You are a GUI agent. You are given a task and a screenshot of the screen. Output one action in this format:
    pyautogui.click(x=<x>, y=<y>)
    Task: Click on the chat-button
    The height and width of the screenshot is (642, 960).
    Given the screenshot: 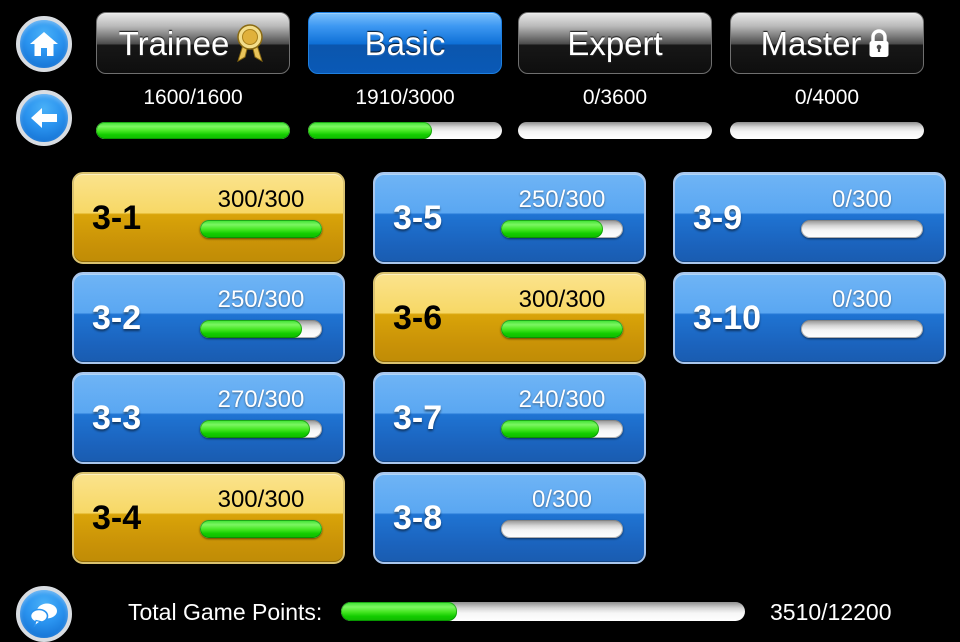 What is the action you would take?
    pyautogui.click(x=44, y=614)
    